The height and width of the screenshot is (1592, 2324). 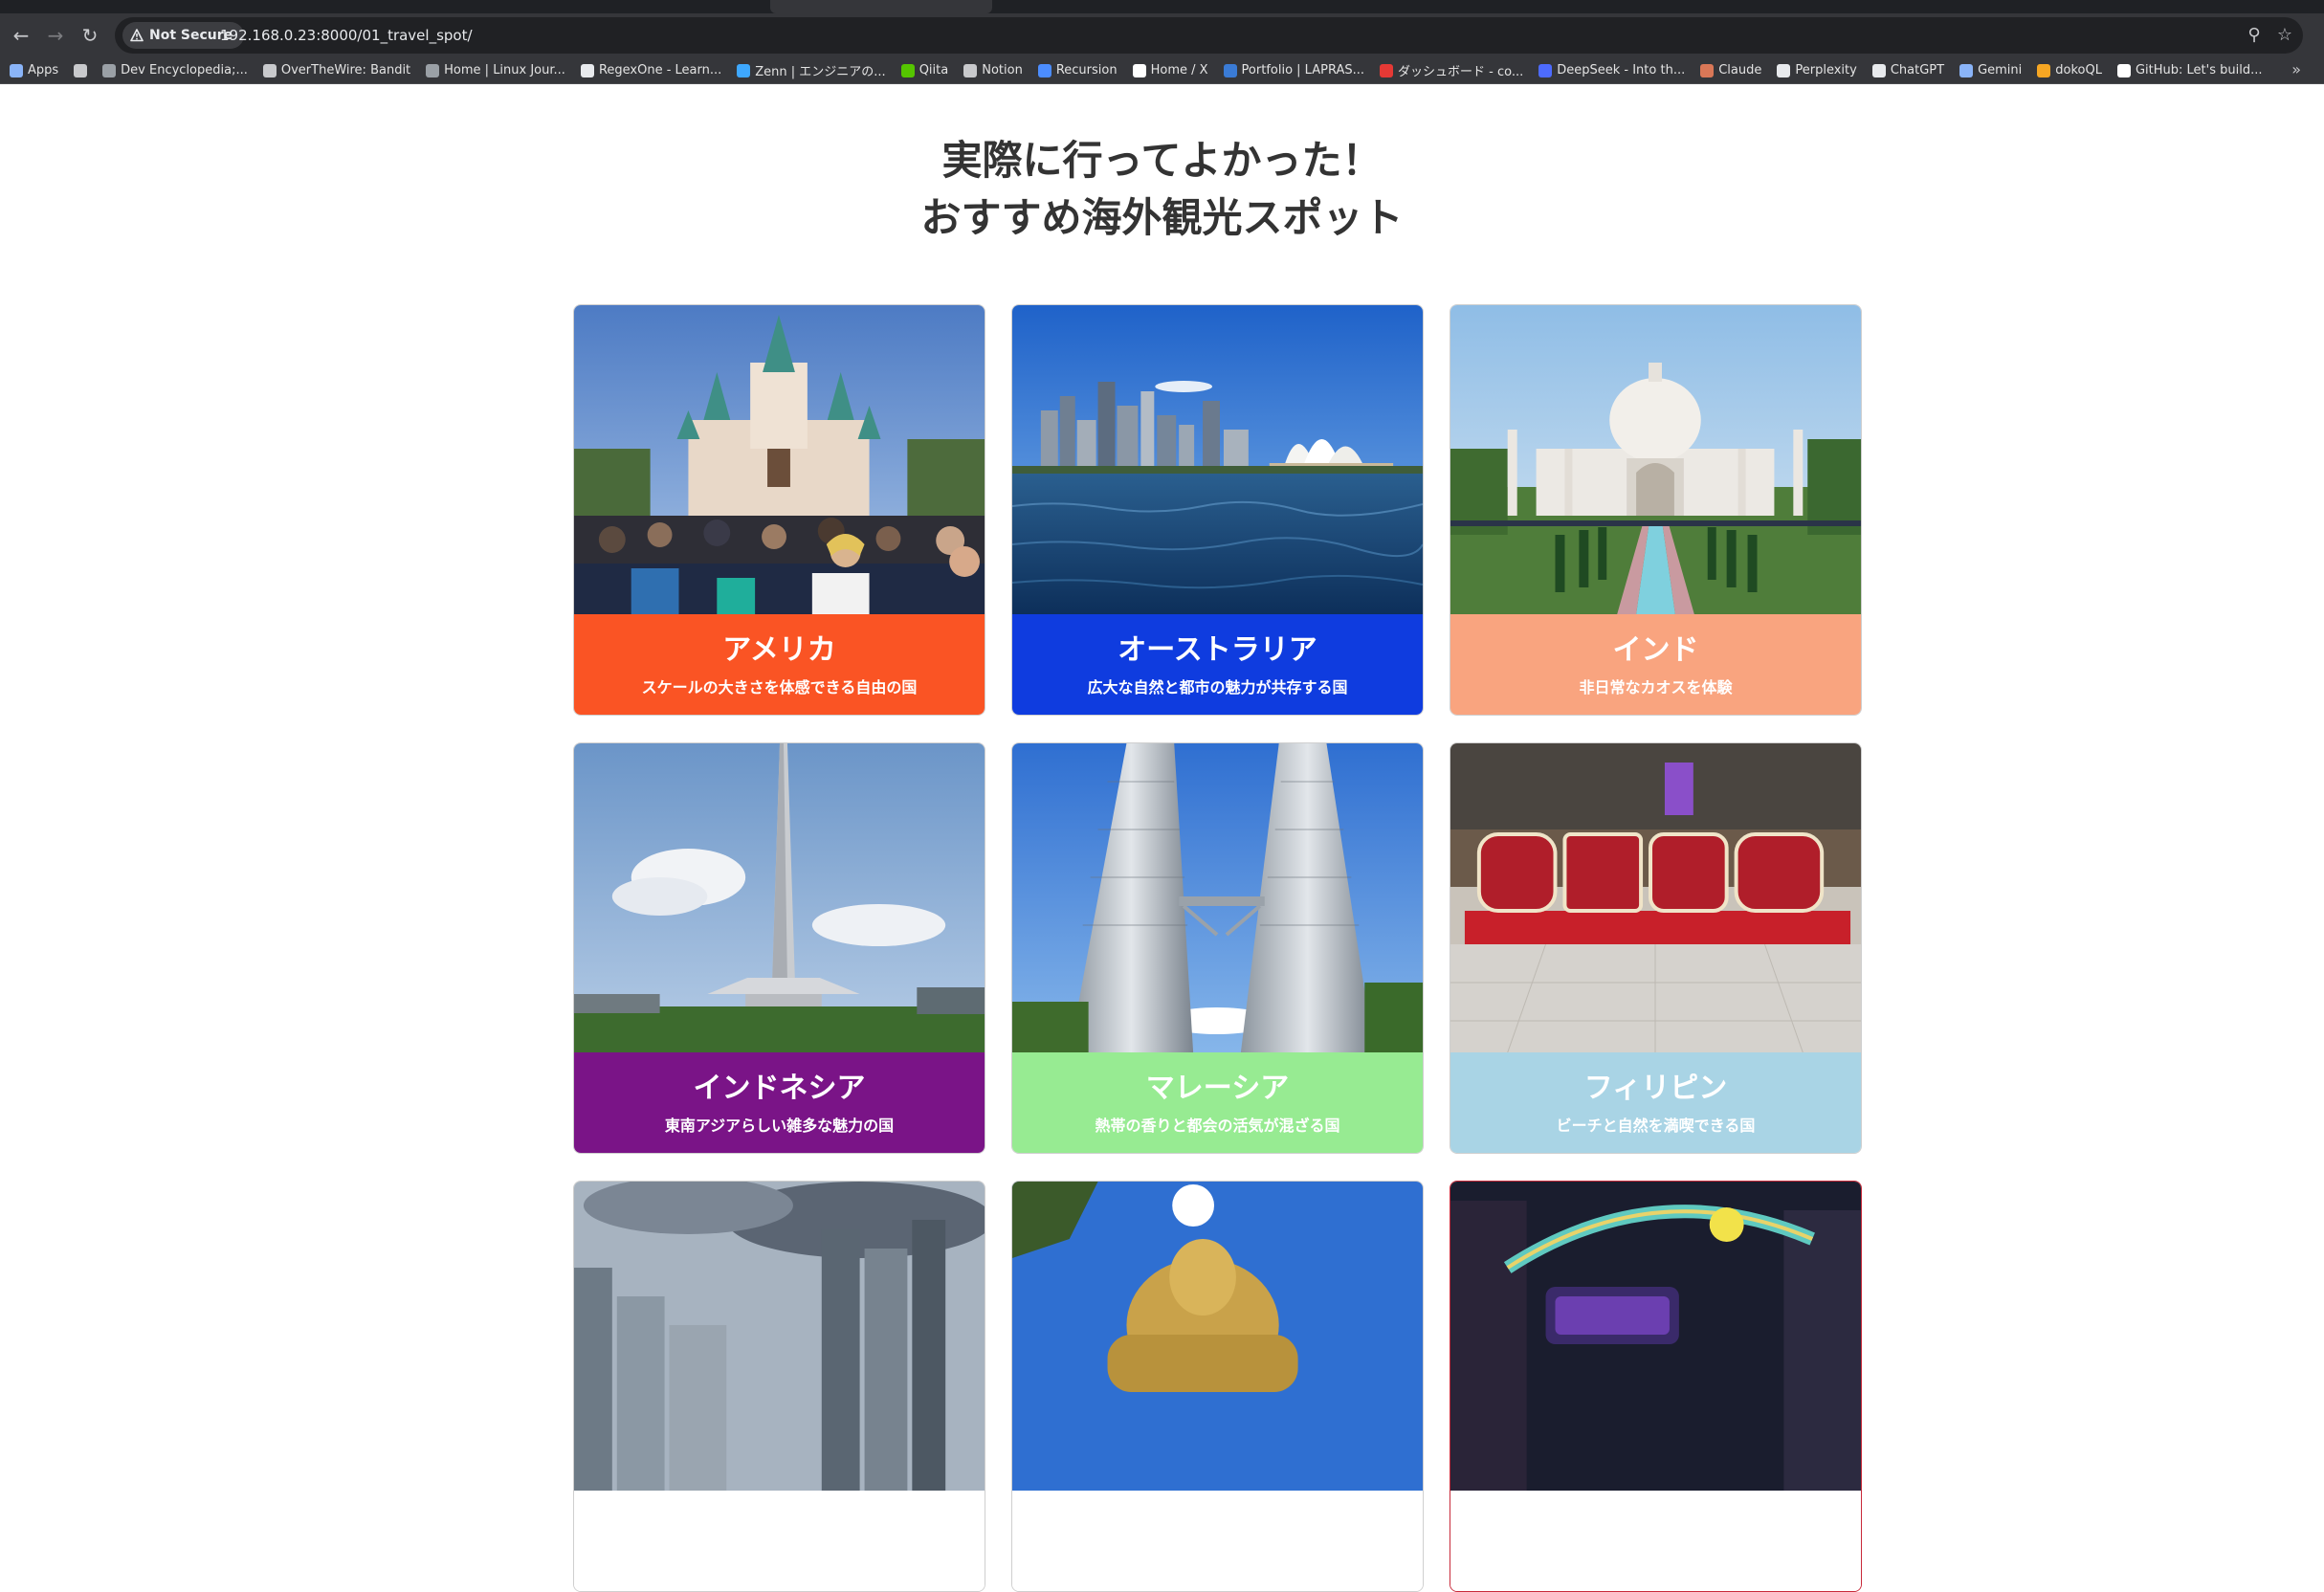 I want to click on cebu-sign-photo, so click(x=1655, y=898).